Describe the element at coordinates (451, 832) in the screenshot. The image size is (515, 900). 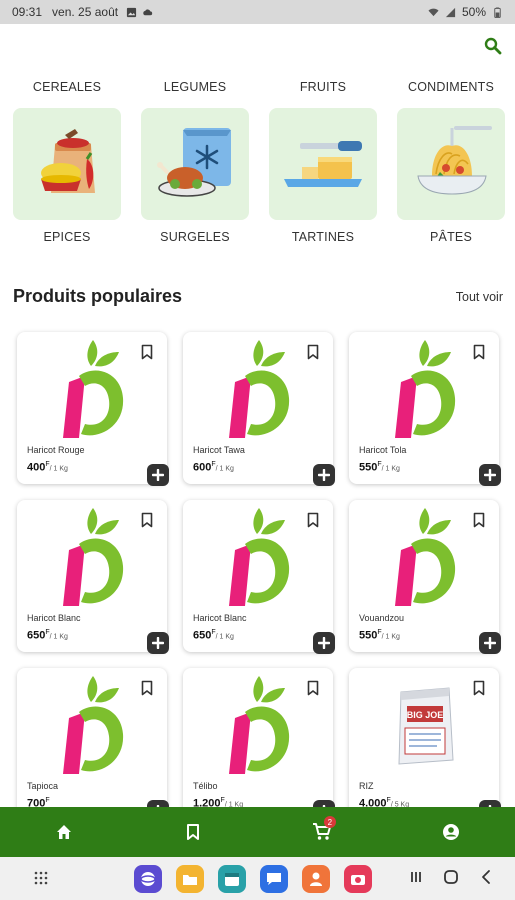
I see `nav-account` at that location.